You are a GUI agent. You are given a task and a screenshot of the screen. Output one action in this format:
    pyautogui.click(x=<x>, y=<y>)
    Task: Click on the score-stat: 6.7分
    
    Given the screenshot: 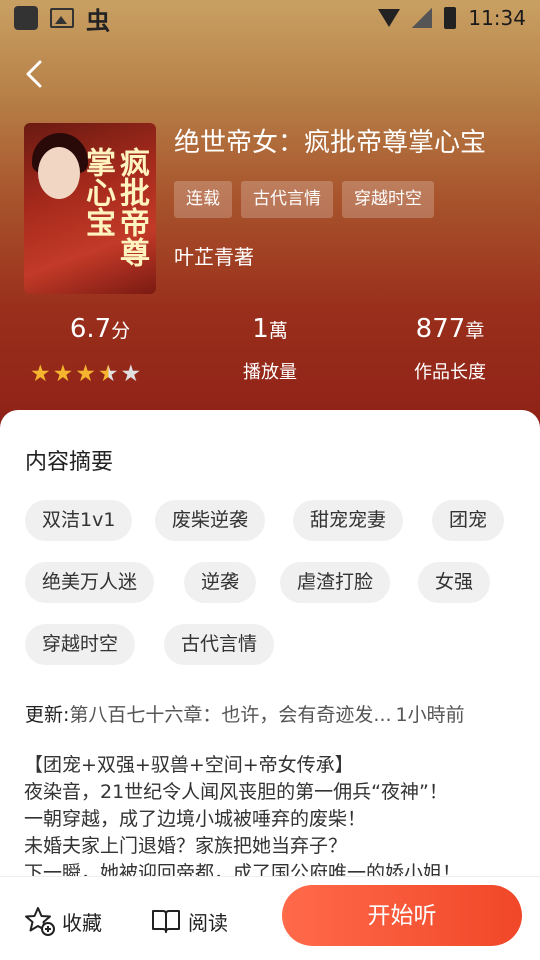 What is the action you would take?
    pyautogui.click(x=100, y=329)
    